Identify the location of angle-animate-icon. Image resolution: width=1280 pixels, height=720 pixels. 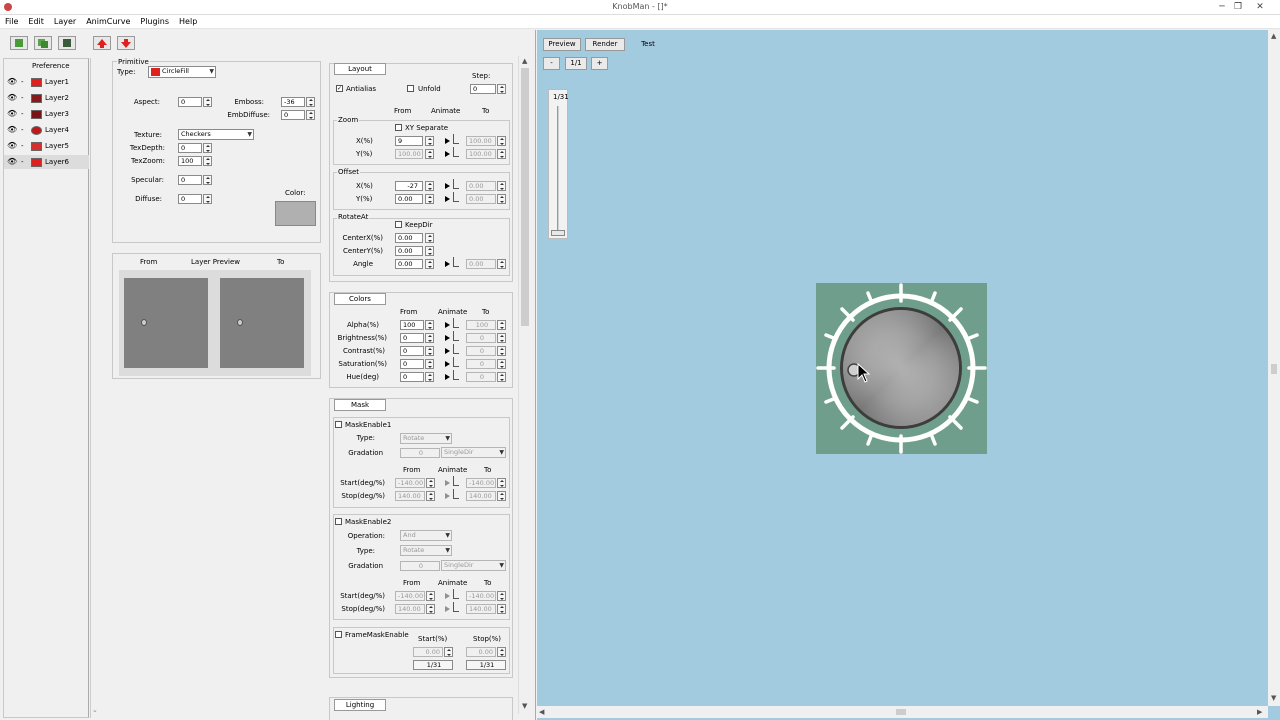
(448, 264).